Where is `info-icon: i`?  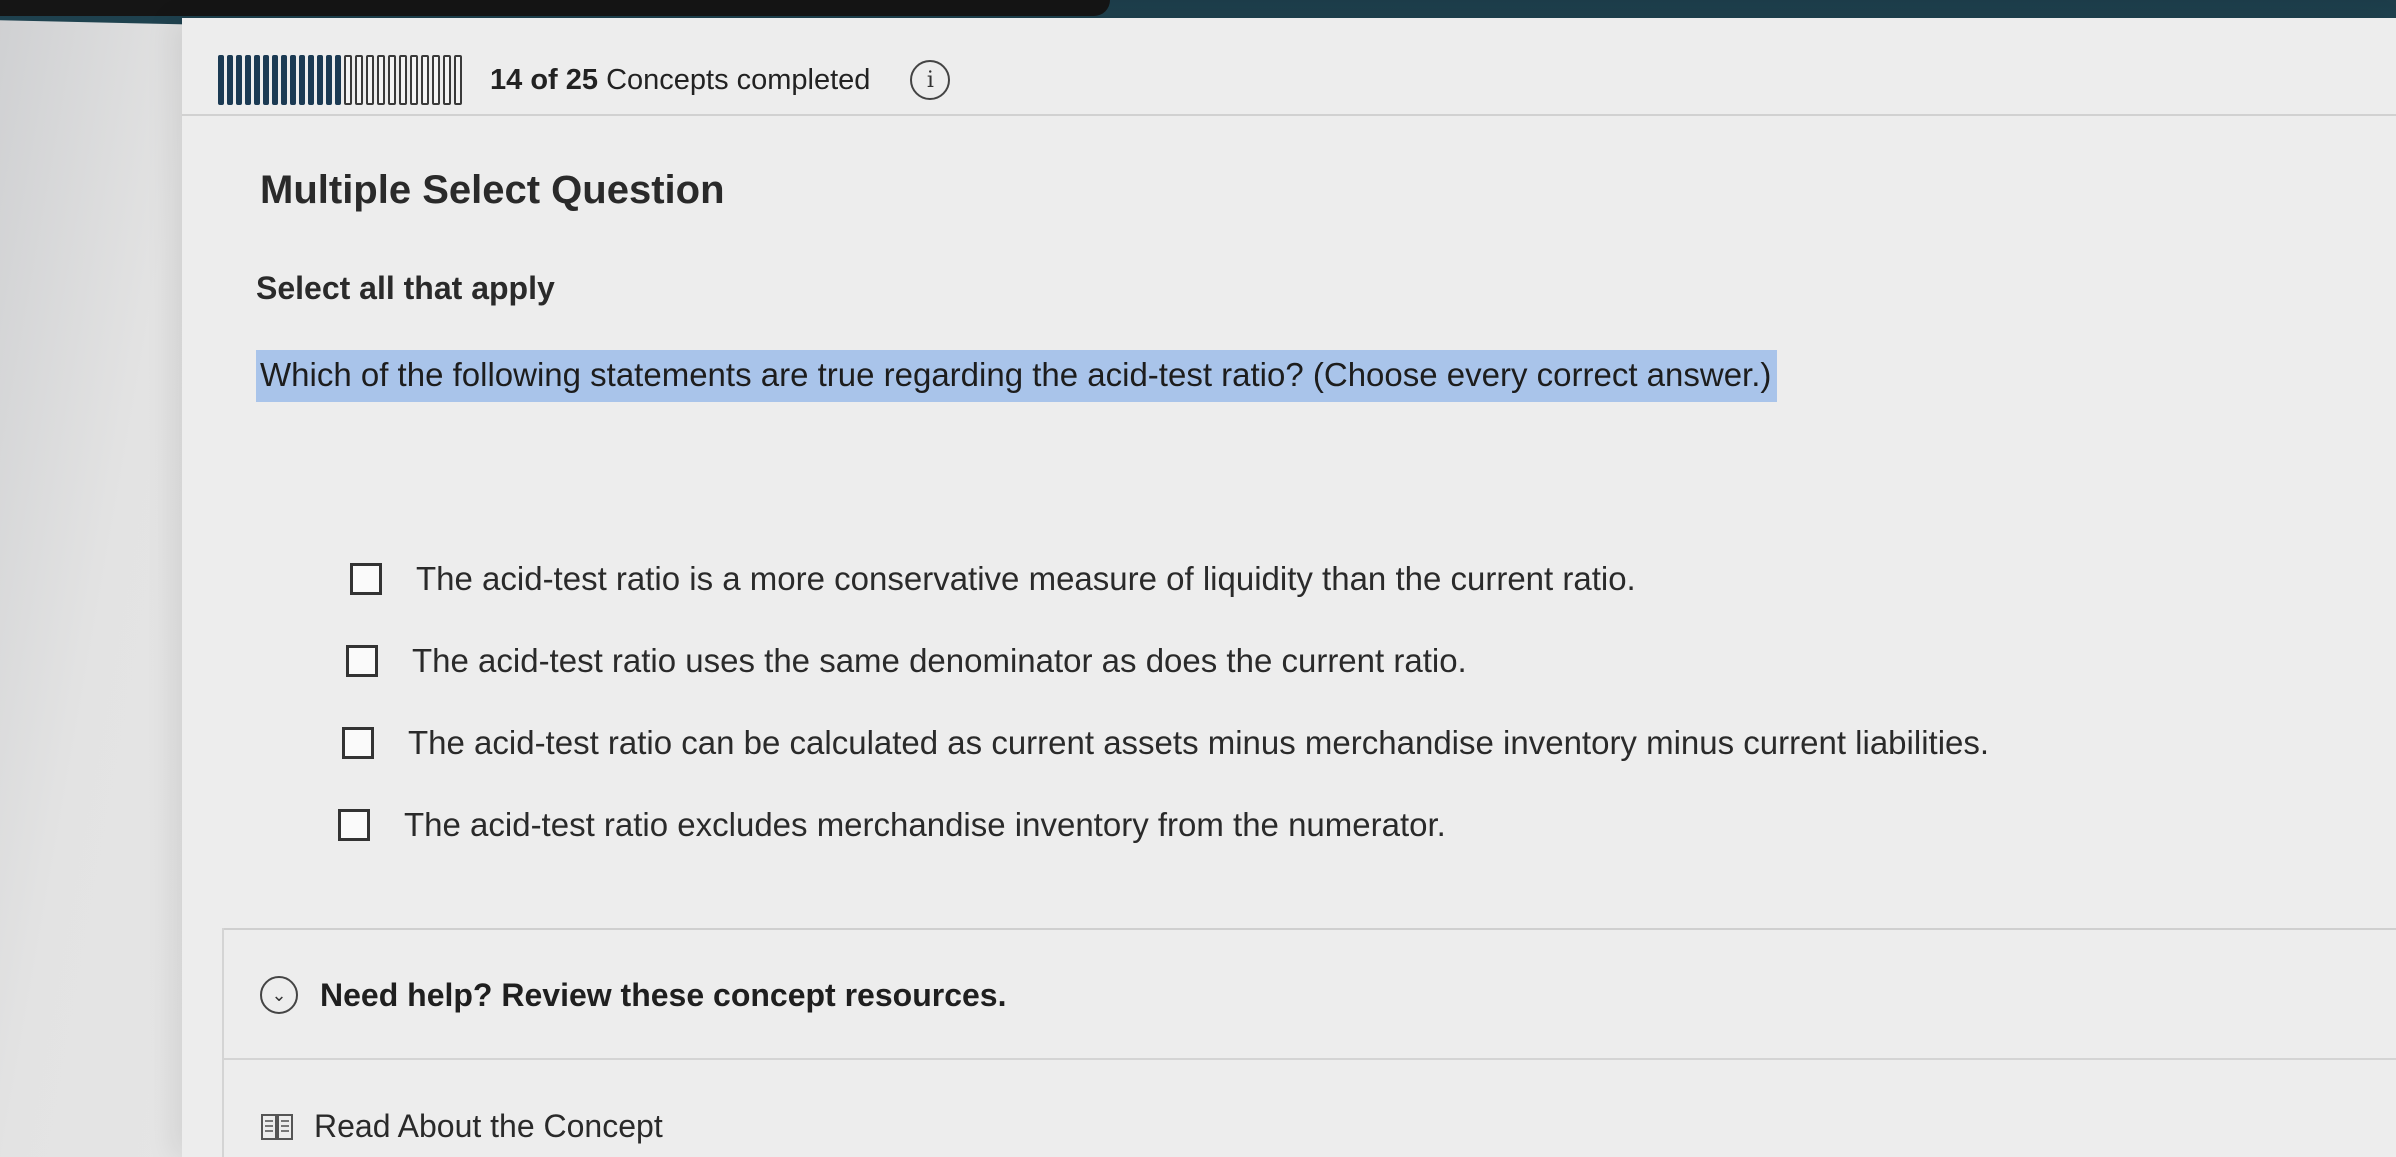
info-icon: i is located at coordinates (930, 80).